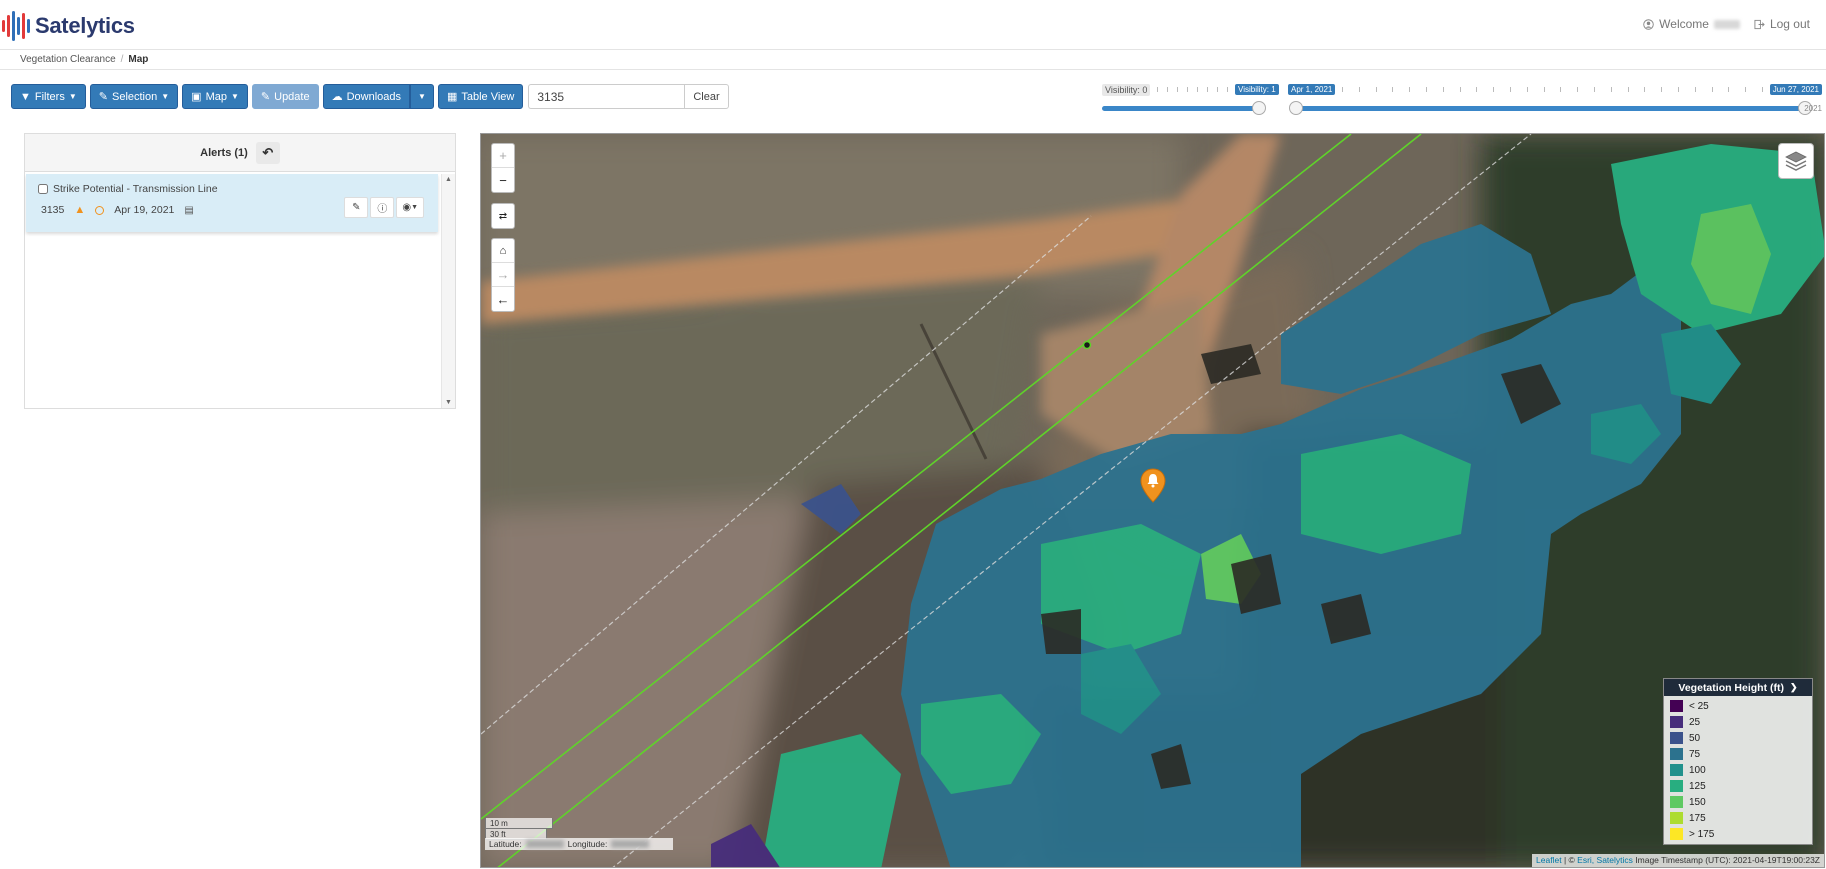 Image resolution: width=1826 pixels, height=869 pixels. I want to click on tower-point-icon, so click(1087, 345).